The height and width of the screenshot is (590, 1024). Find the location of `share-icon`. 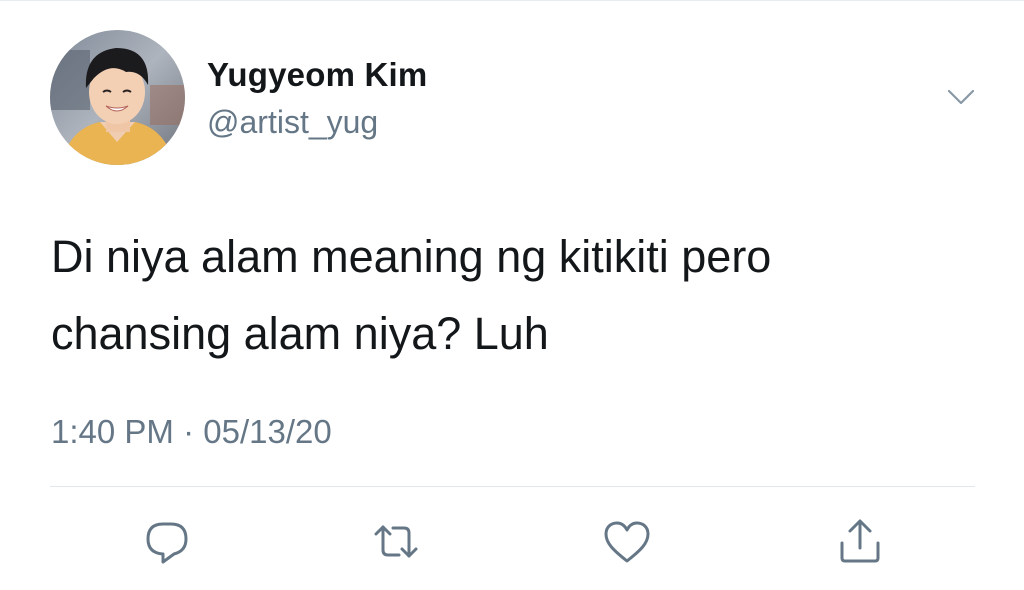

share-icon is located at coordinates (860, 541).